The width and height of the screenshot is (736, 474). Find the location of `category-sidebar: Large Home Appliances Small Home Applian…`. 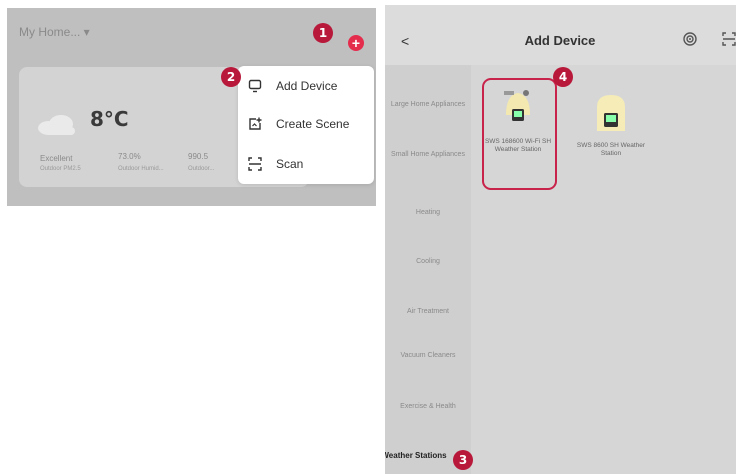

category-sidebar: Large Home Appliances Small Home Applian… is located at coordinates (428, 269).